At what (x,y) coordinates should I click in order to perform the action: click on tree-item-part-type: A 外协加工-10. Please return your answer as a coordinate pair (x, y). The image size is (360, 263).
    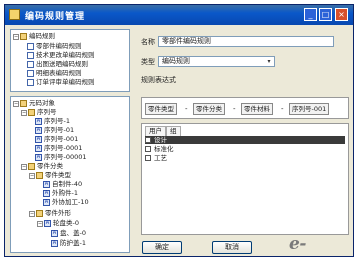
    Looking at the image, I should click on (66, 202).